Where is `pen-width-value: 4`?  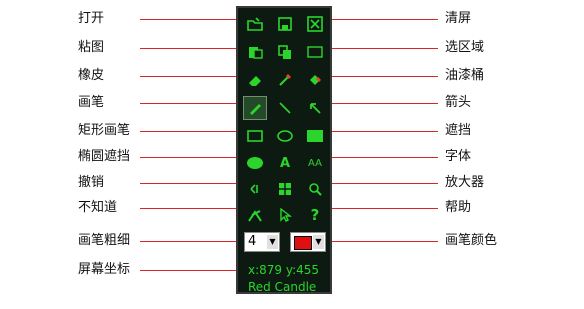 pen-width-value: 4 is located at coordinates (252, 241).